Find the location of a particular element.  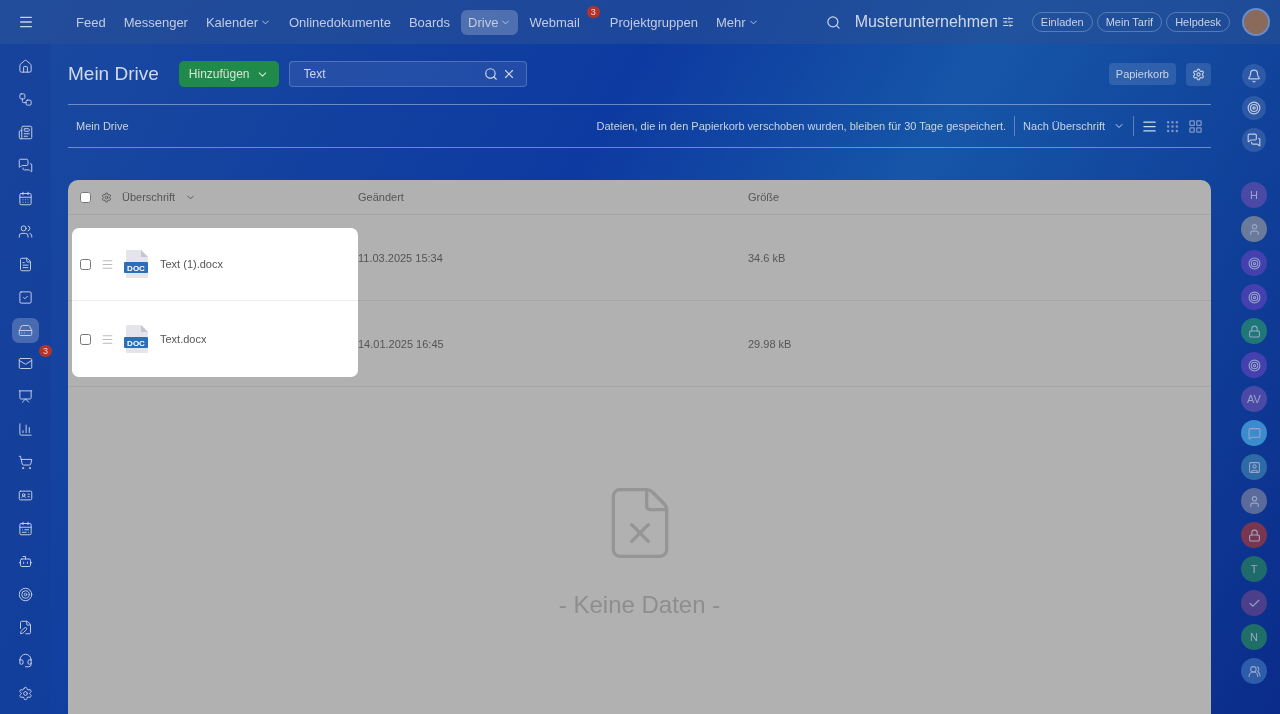

sort-dropdown: Nach Überschrift is located at coordinates (1064, 126).